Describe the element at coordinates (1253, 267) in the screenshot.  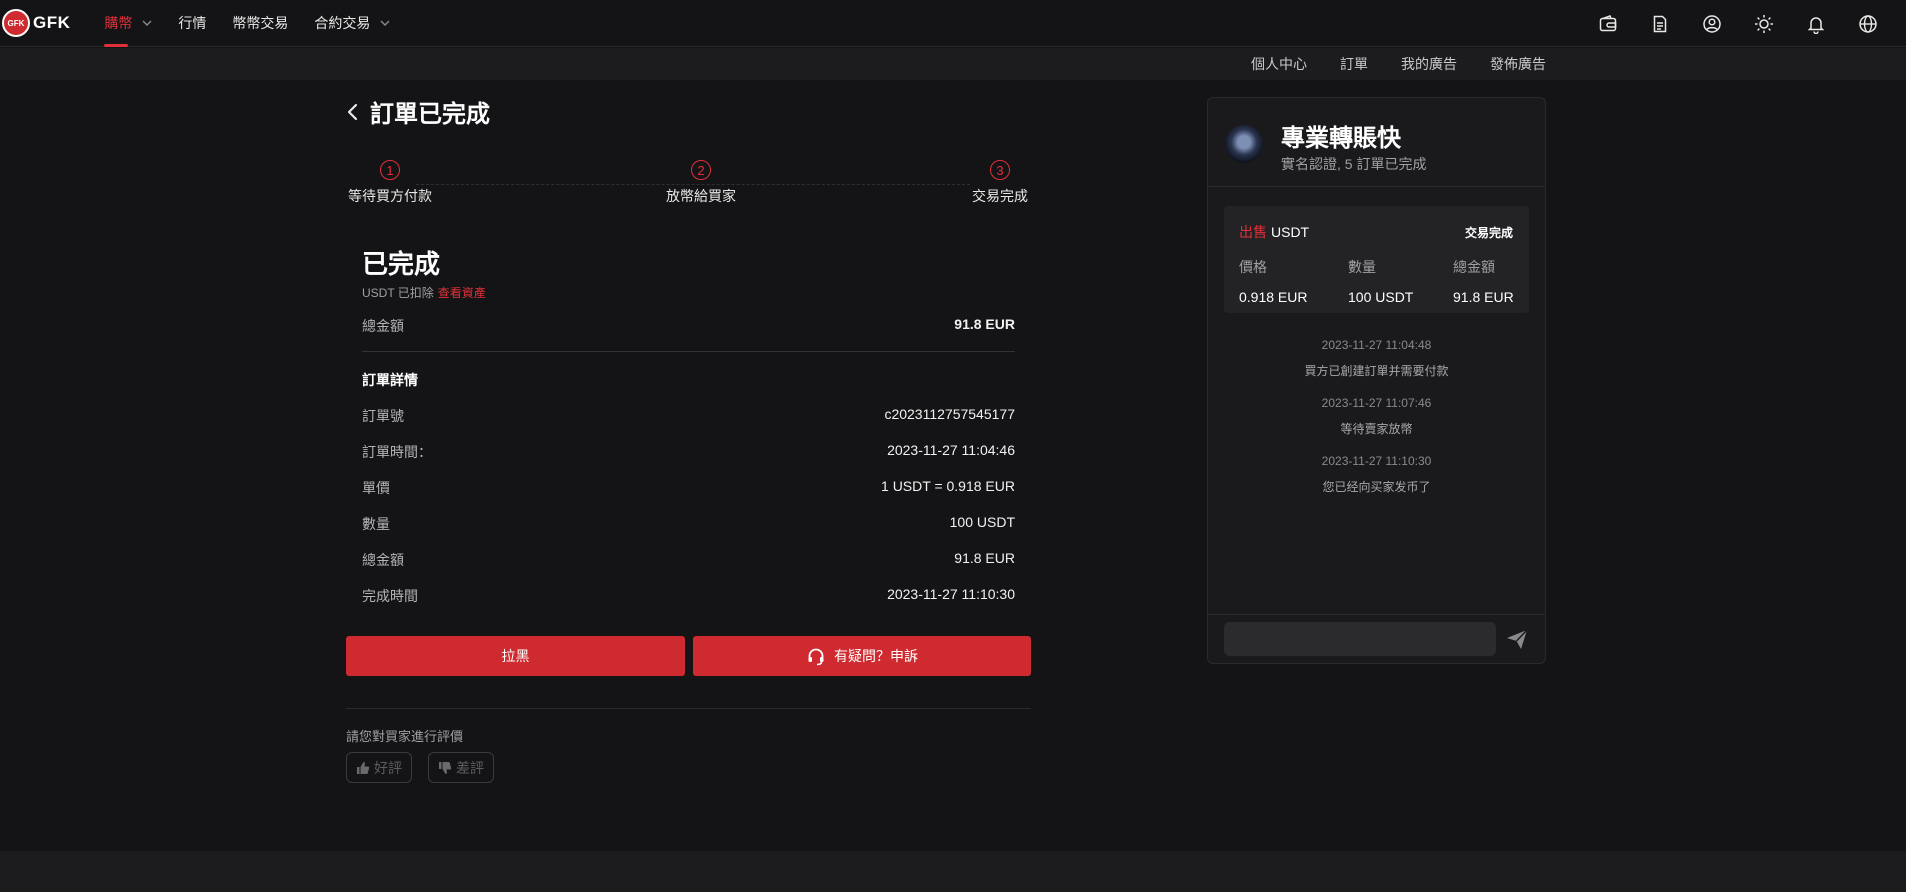
I see `price-label: 價格` at that location.